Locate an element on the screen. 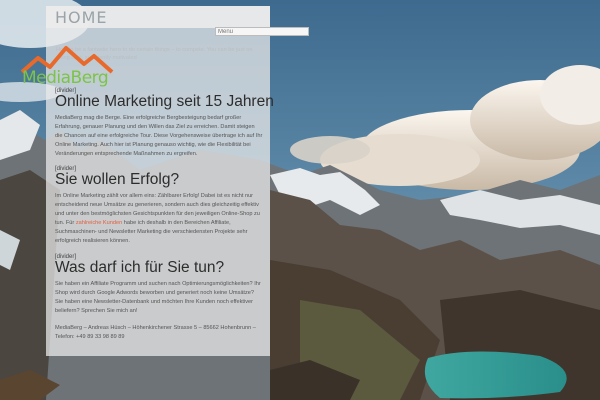  site-logo-text: MediaBerg is located at coordinates (65, 78).